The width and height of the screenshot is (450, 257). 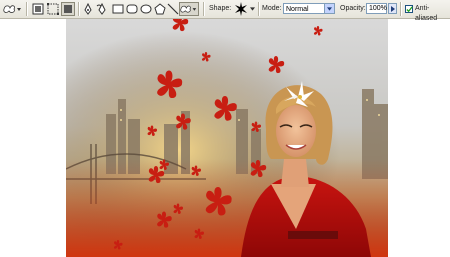 What do you see at coordinates (329, 8) in the screenshot?
I see `chevron-down-icon` at bounding box center [329, 8].